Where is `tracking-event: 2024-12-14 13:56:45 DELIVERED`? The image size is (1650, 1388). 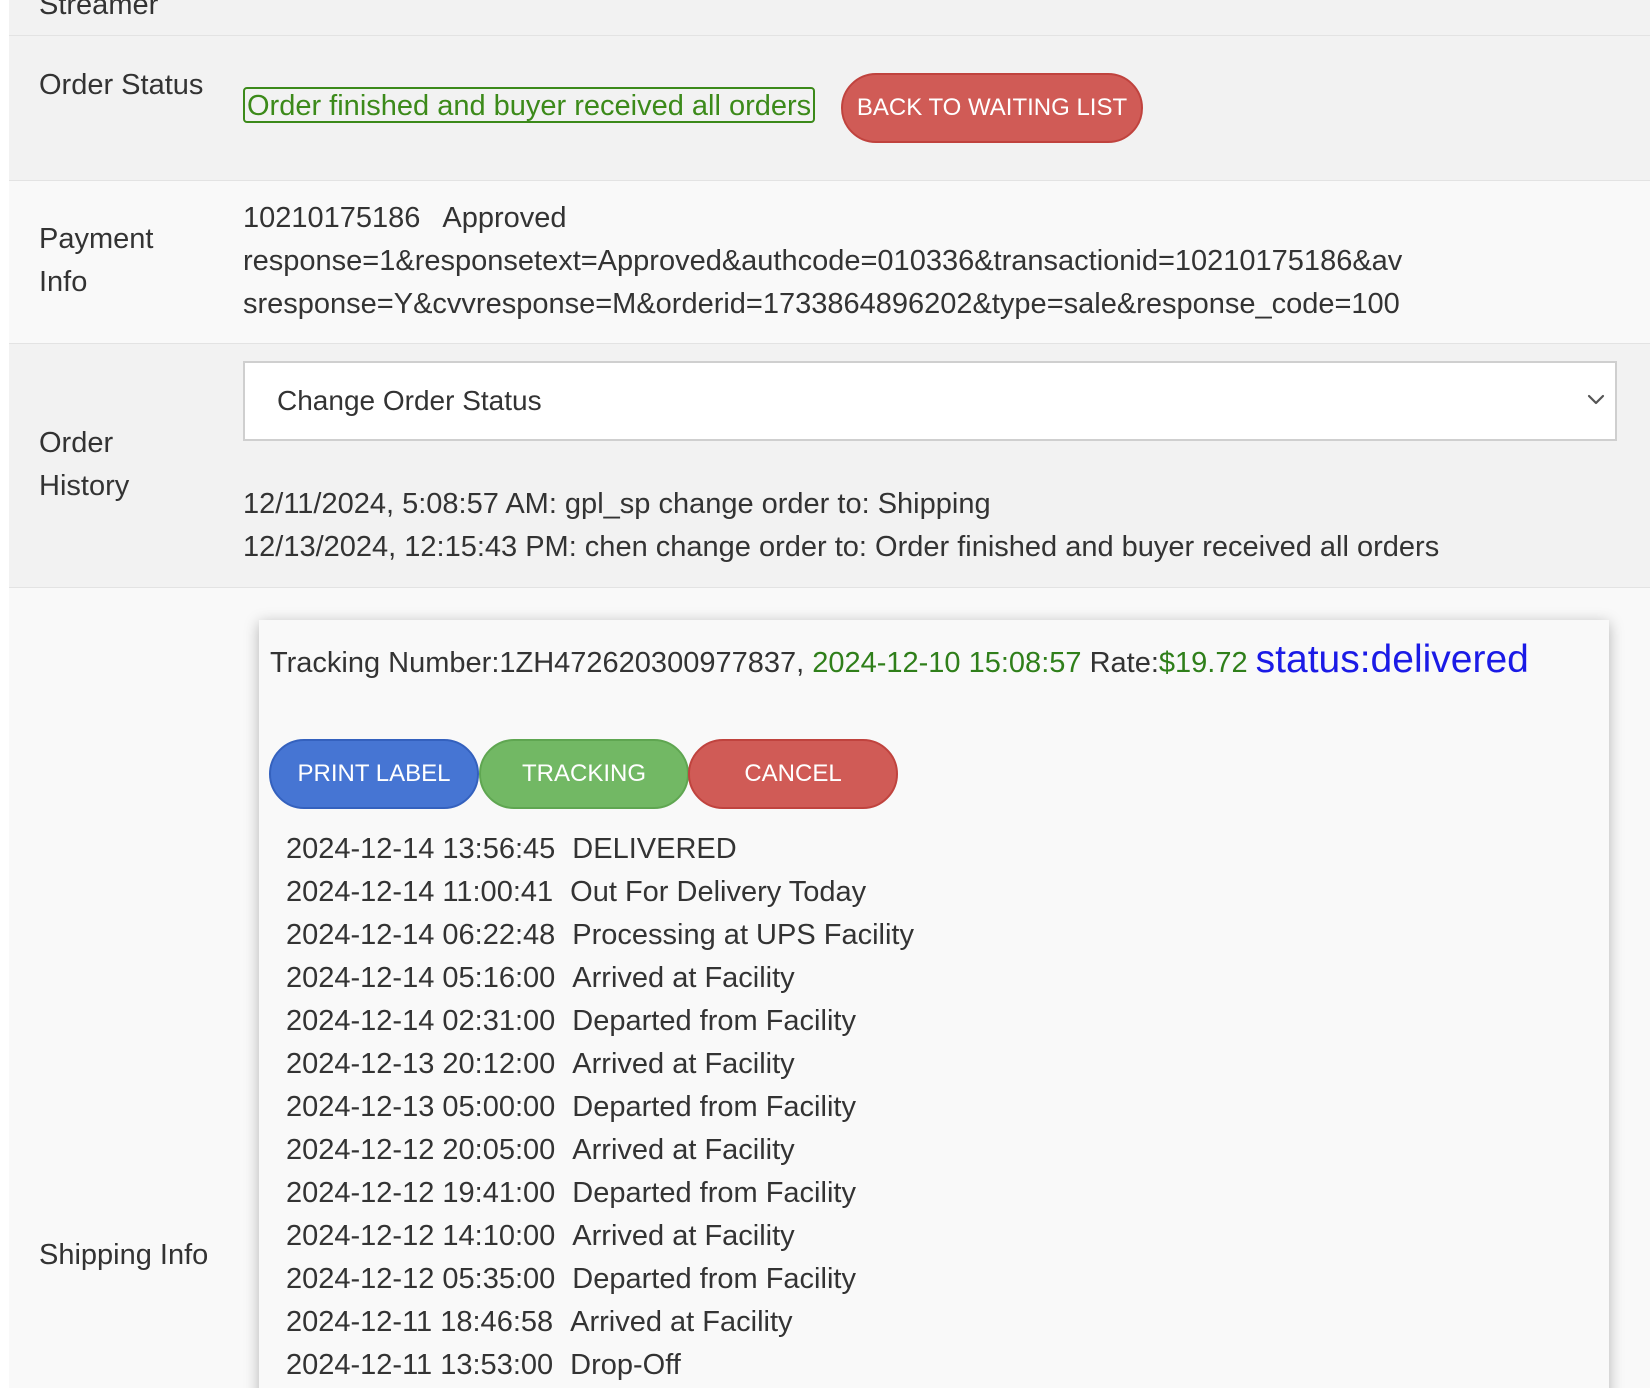
tracking-event: 2024-12-14 13:56:45 DELIVERED is located at coordinates (837, 849).